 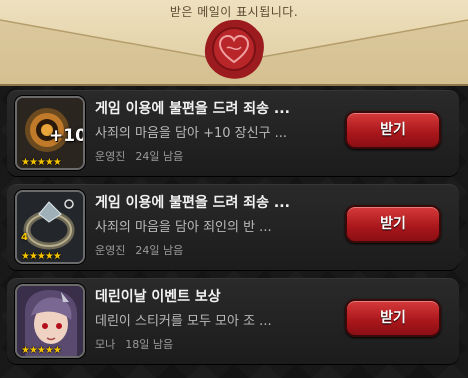 I want to click on mail-title: 데린이날 이벤트 보상, so click(x=158, y=297).